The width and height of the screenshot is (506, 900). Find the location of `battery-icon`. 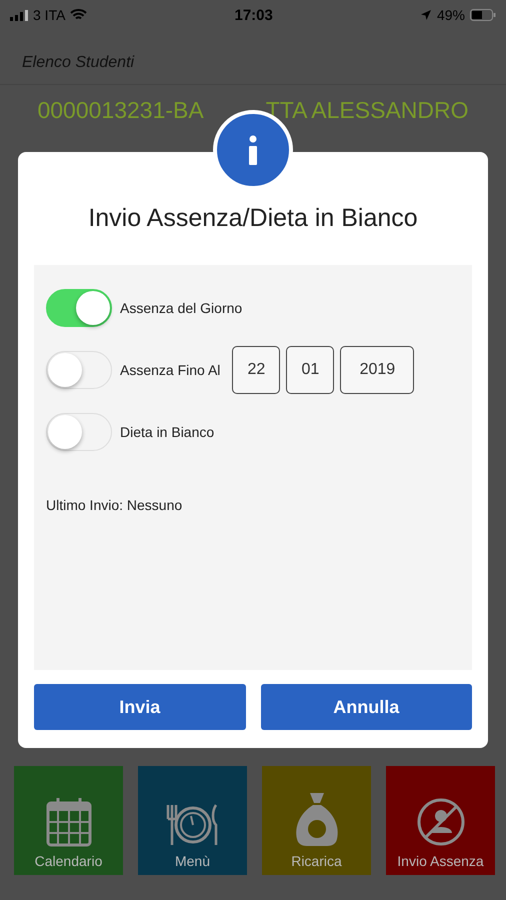

battery-icon is located at coordinates (483, 15).